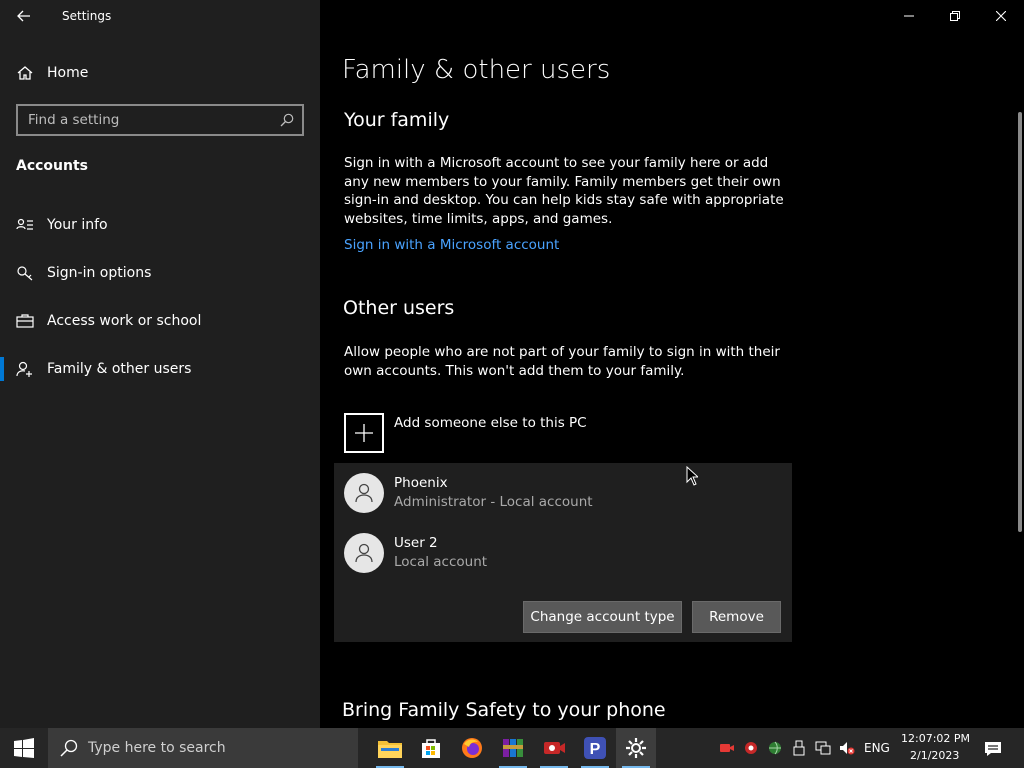 This screenshot has width=1024, height=768. What do you see at coordinates (74, 120) in the screenshot?
I see `search-placeholder: Find a setting` at bounding box center [74, 120].